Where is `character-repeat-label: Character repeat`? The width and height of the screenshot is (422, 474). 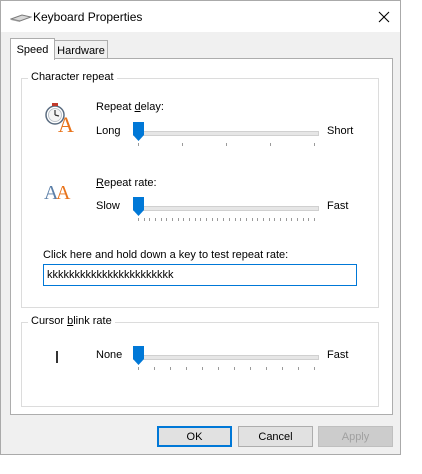
character-repeat-label: Character repeat is located at coordinates (72, 77).